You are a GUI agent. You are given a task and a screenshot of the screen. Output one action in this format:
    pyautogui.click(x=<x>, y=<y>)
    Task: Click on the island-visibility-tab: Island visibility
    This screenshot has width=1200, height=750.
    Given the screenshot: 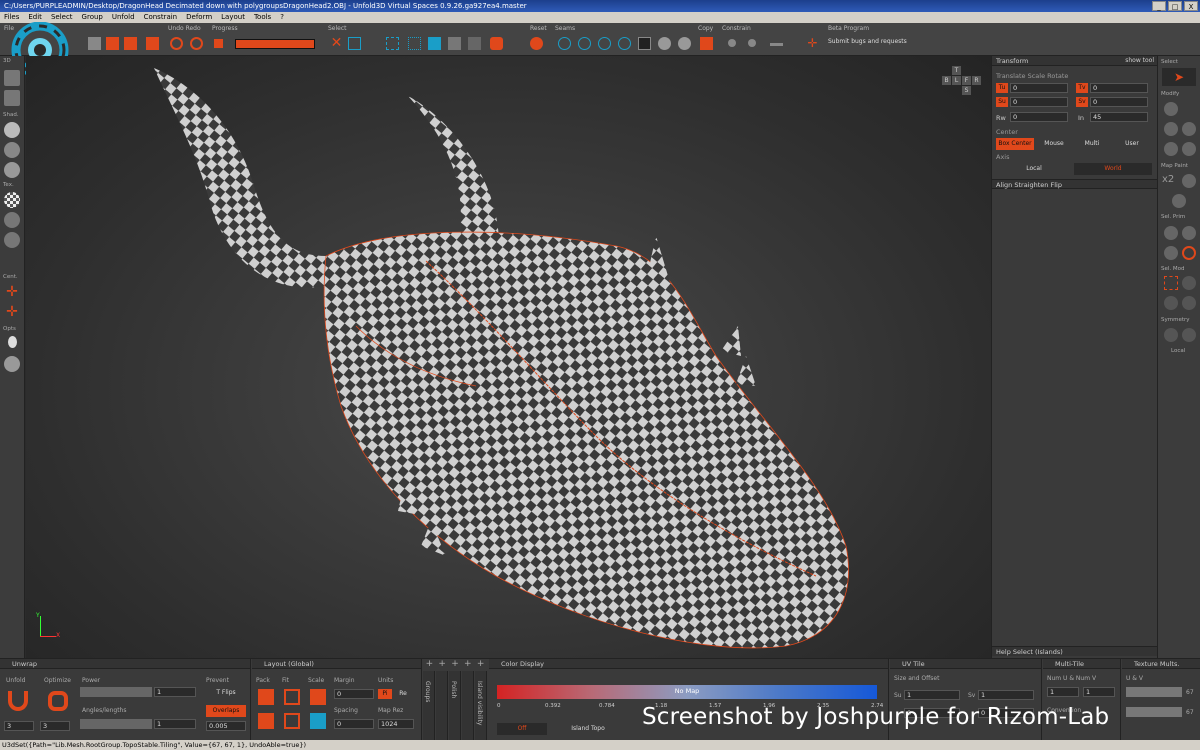 What is the action you would take?
    pyautogui.click(x=481, y=706)
    